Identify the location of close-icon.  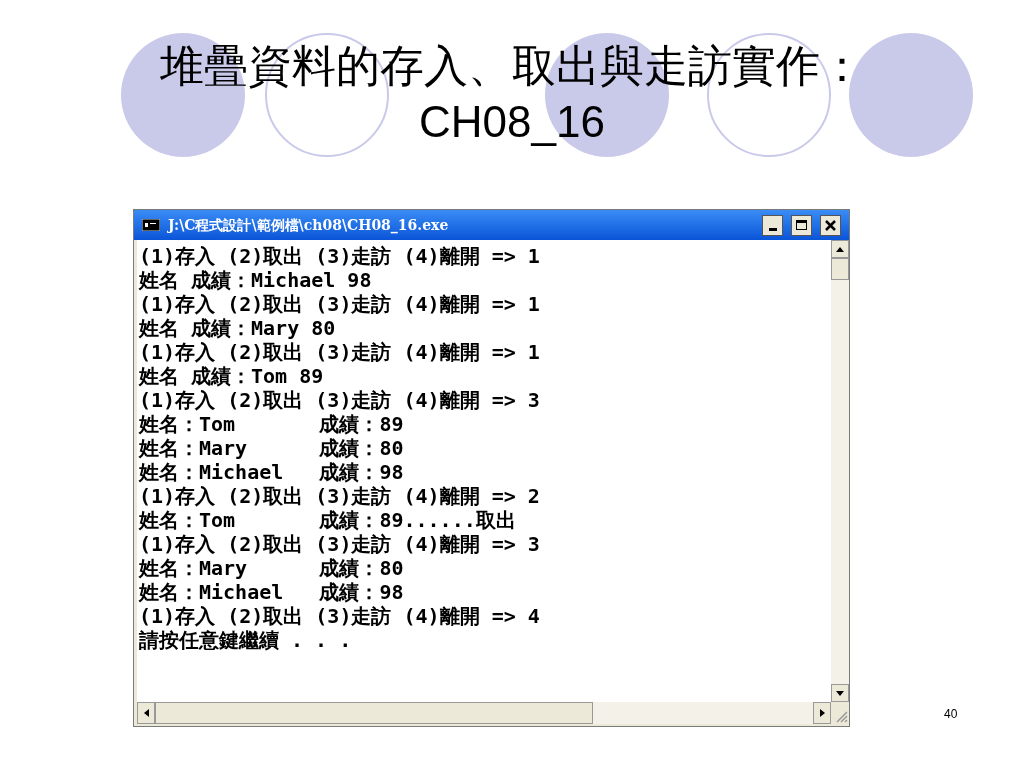
(830, 225).